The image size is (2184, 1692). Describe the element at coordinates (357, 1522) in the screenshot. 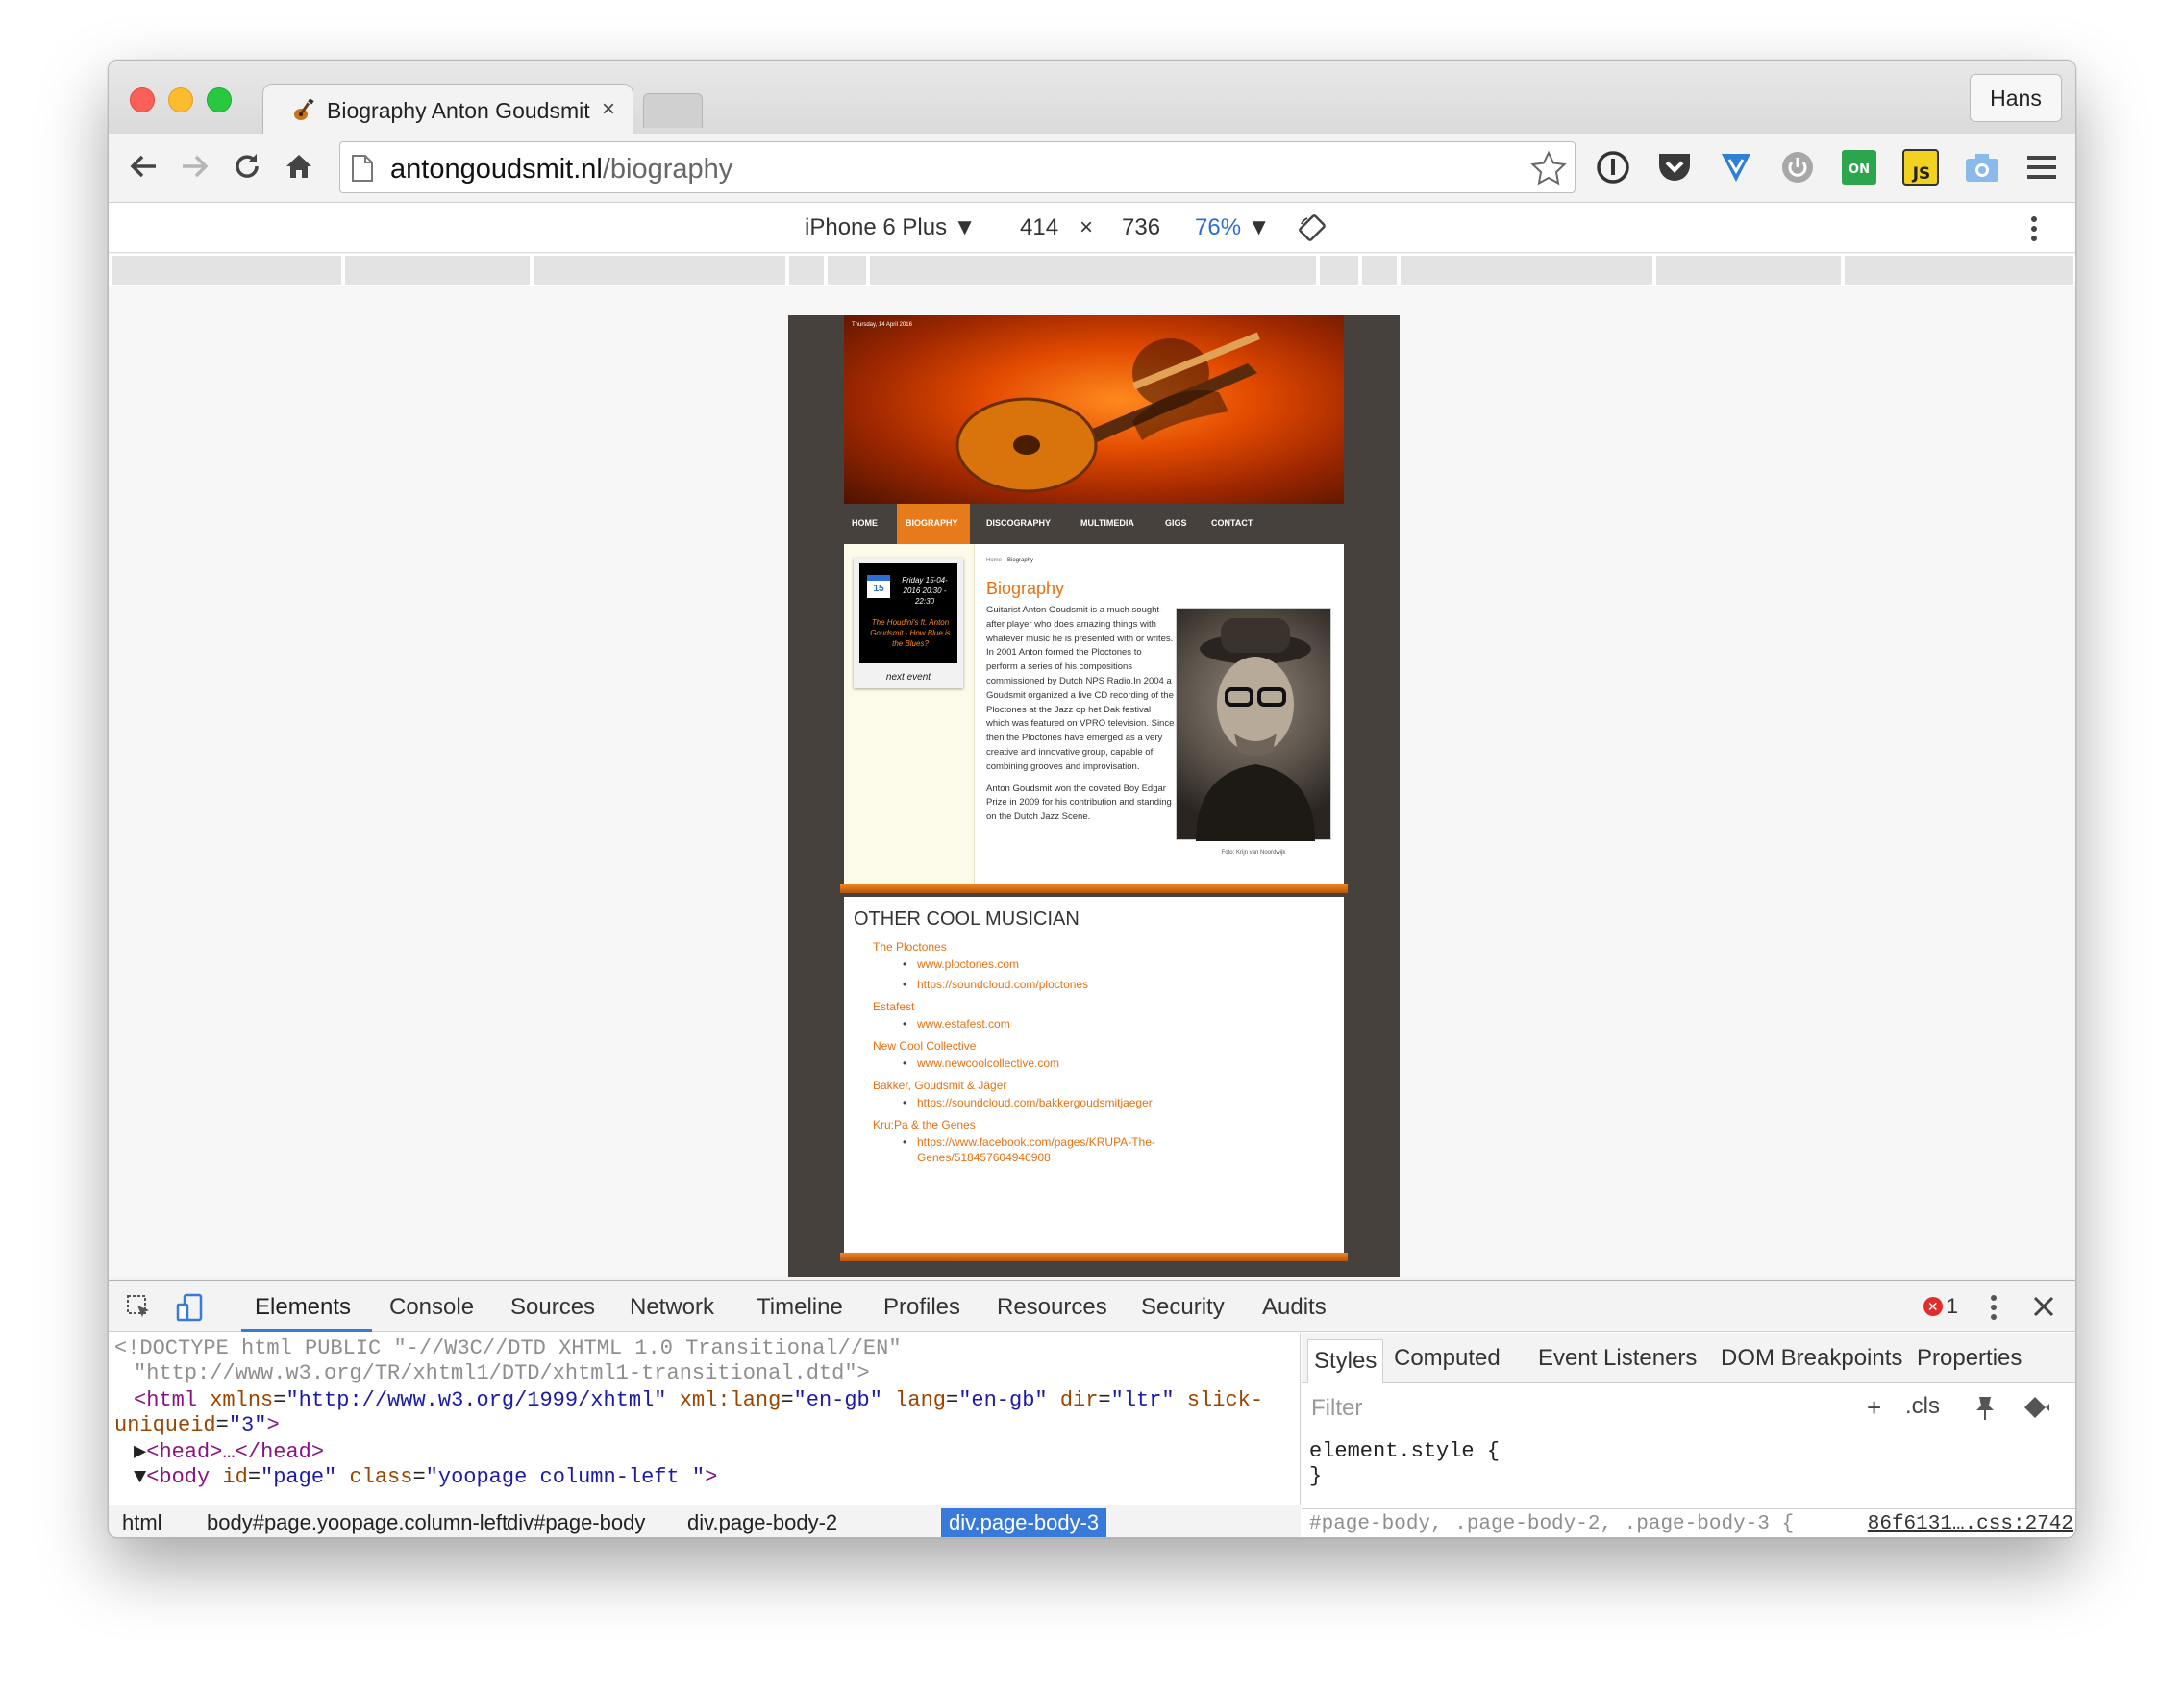

I see `dom-breadcrumb: body#page.yoopage.column-left` at that location.